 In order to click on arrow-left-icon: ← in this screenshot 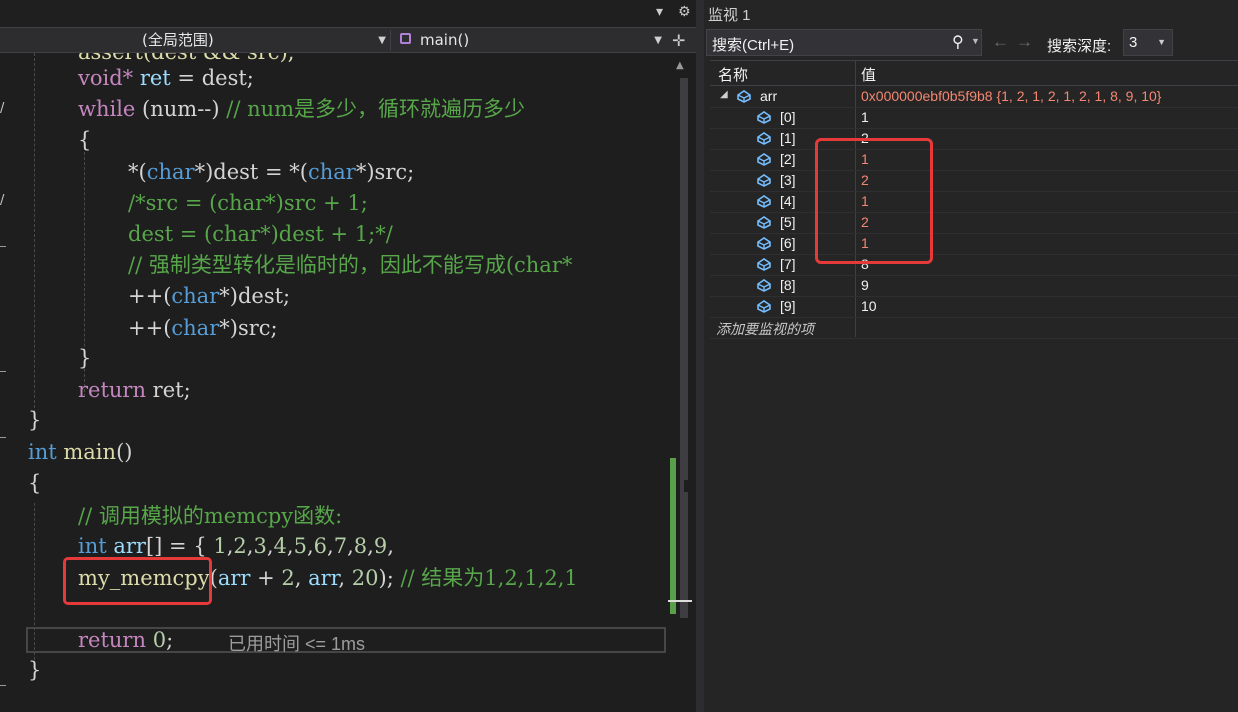, I will do `click(1000, 42)`.